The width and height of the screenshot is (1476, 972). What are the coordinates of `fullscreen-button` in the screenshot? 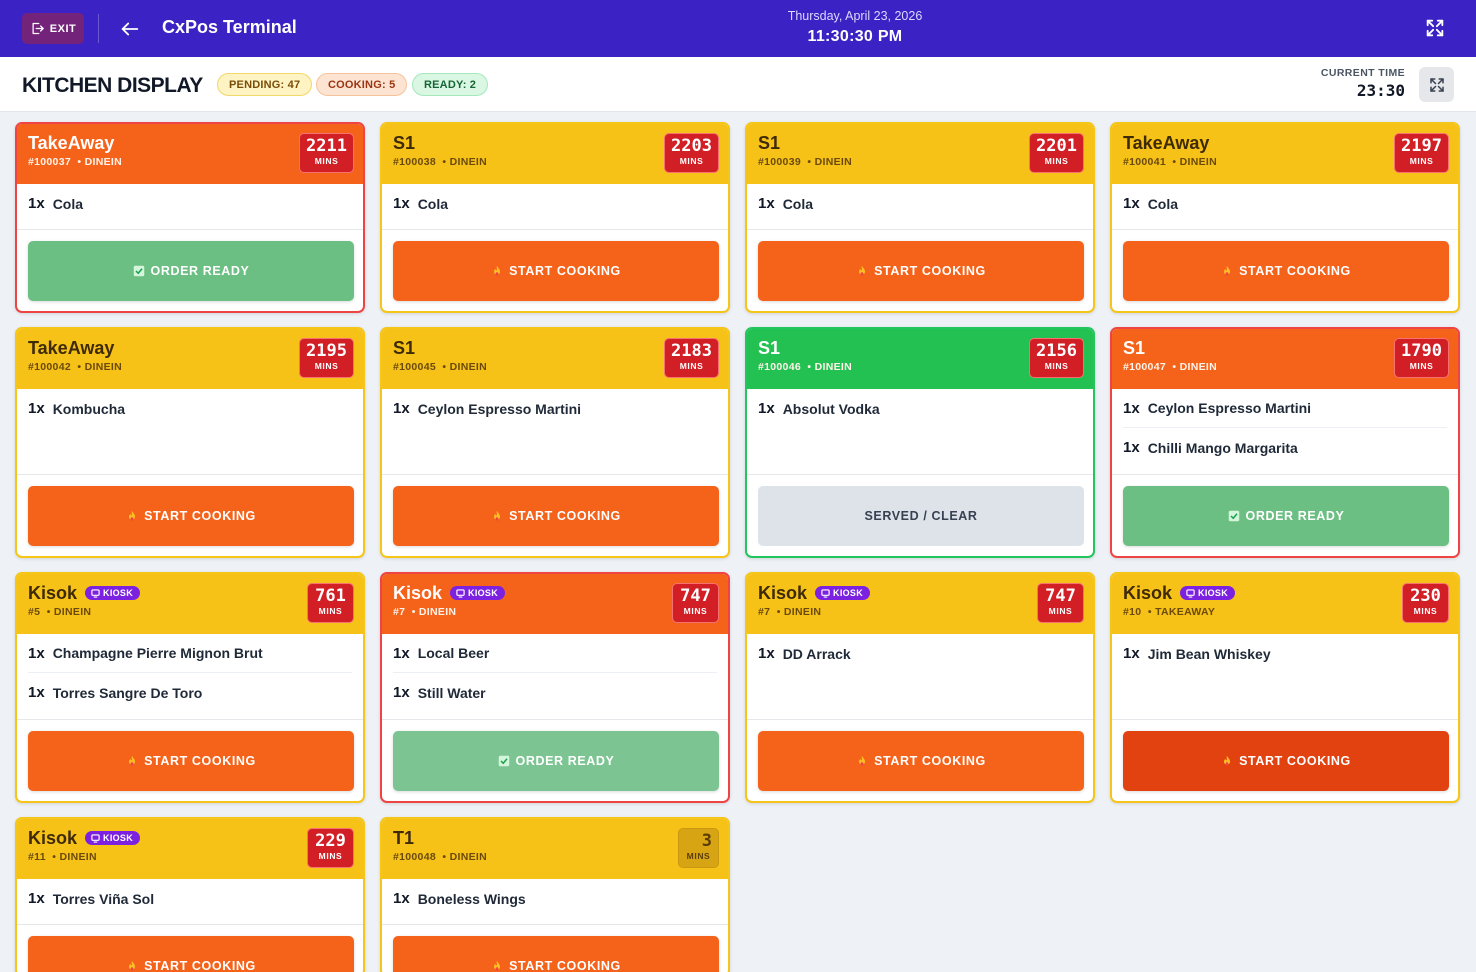 It's located at (1436, 29).